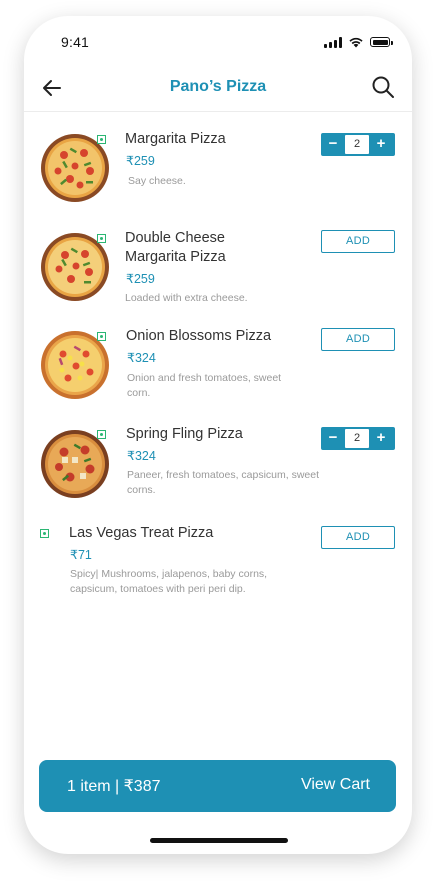  What do you see at coordinates (186, 298) in the screenshot?
I see `item-description: Loaded with extra cheese.` at bounding box center [186, 298].